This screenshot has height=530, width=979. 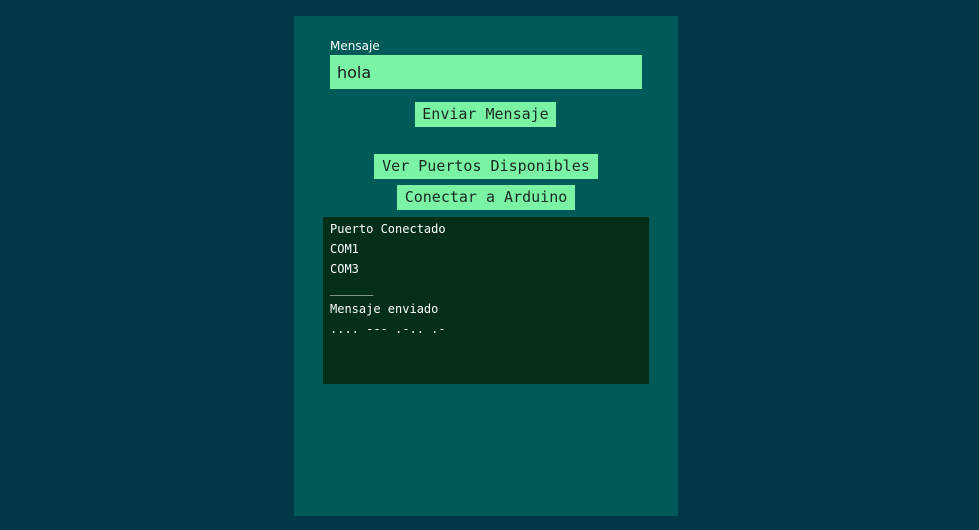 I want to click on console-line: COM3, so click(x=344, y=269).